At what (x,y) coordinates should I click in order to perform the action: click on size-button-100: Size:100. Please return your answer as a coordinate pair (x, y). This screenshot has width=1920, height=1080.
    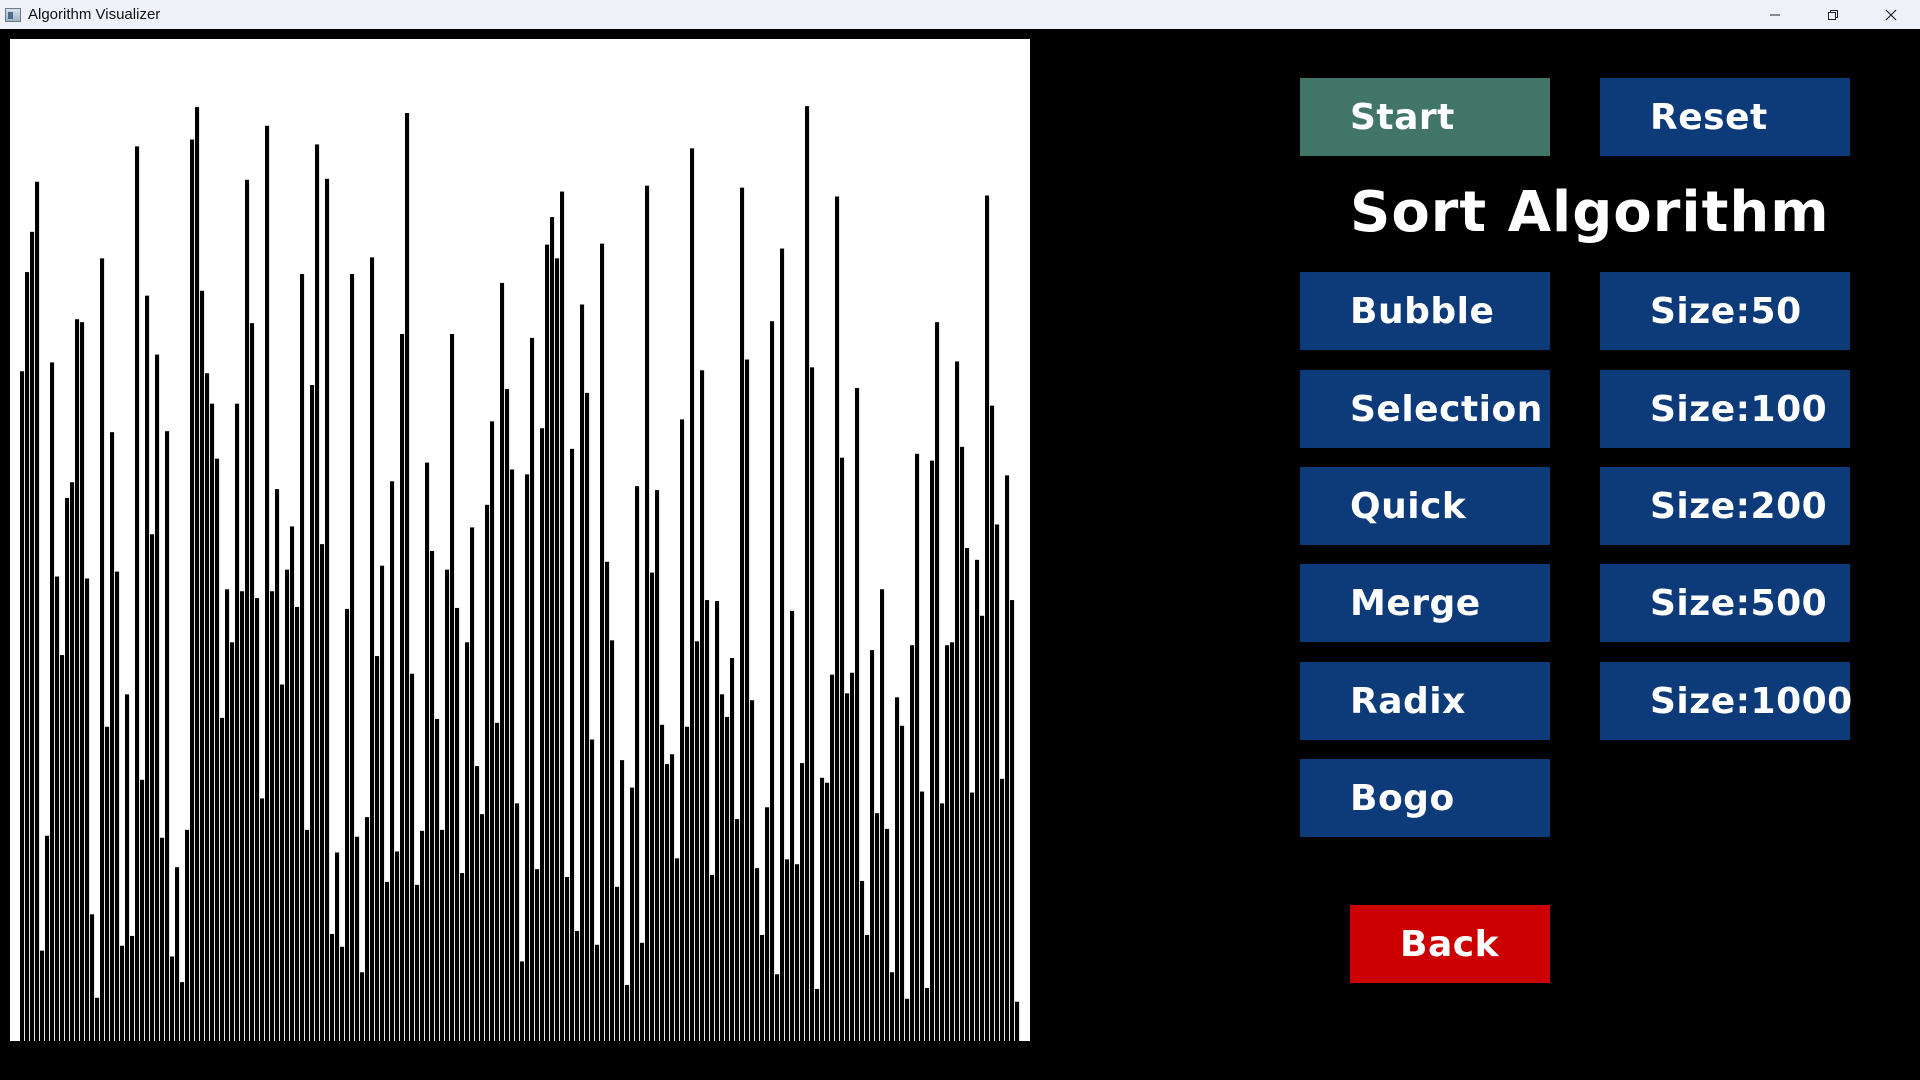
    Looking at the image, I should click on (1725, 409).